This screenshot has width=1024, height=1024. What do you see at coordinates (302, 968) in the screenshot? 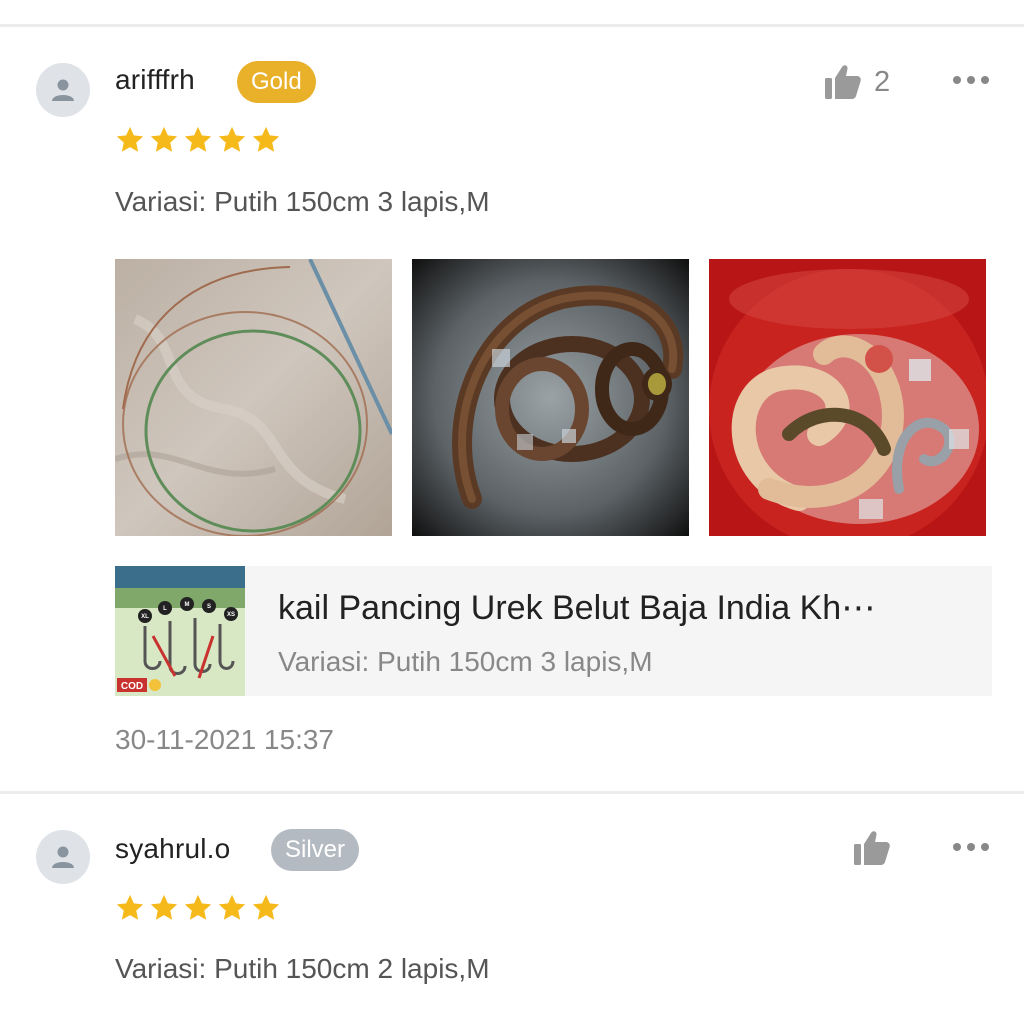
I see `variation-text: Variasi: Putih 150cm 2 lapis,M` at bounding box center [302, 968].